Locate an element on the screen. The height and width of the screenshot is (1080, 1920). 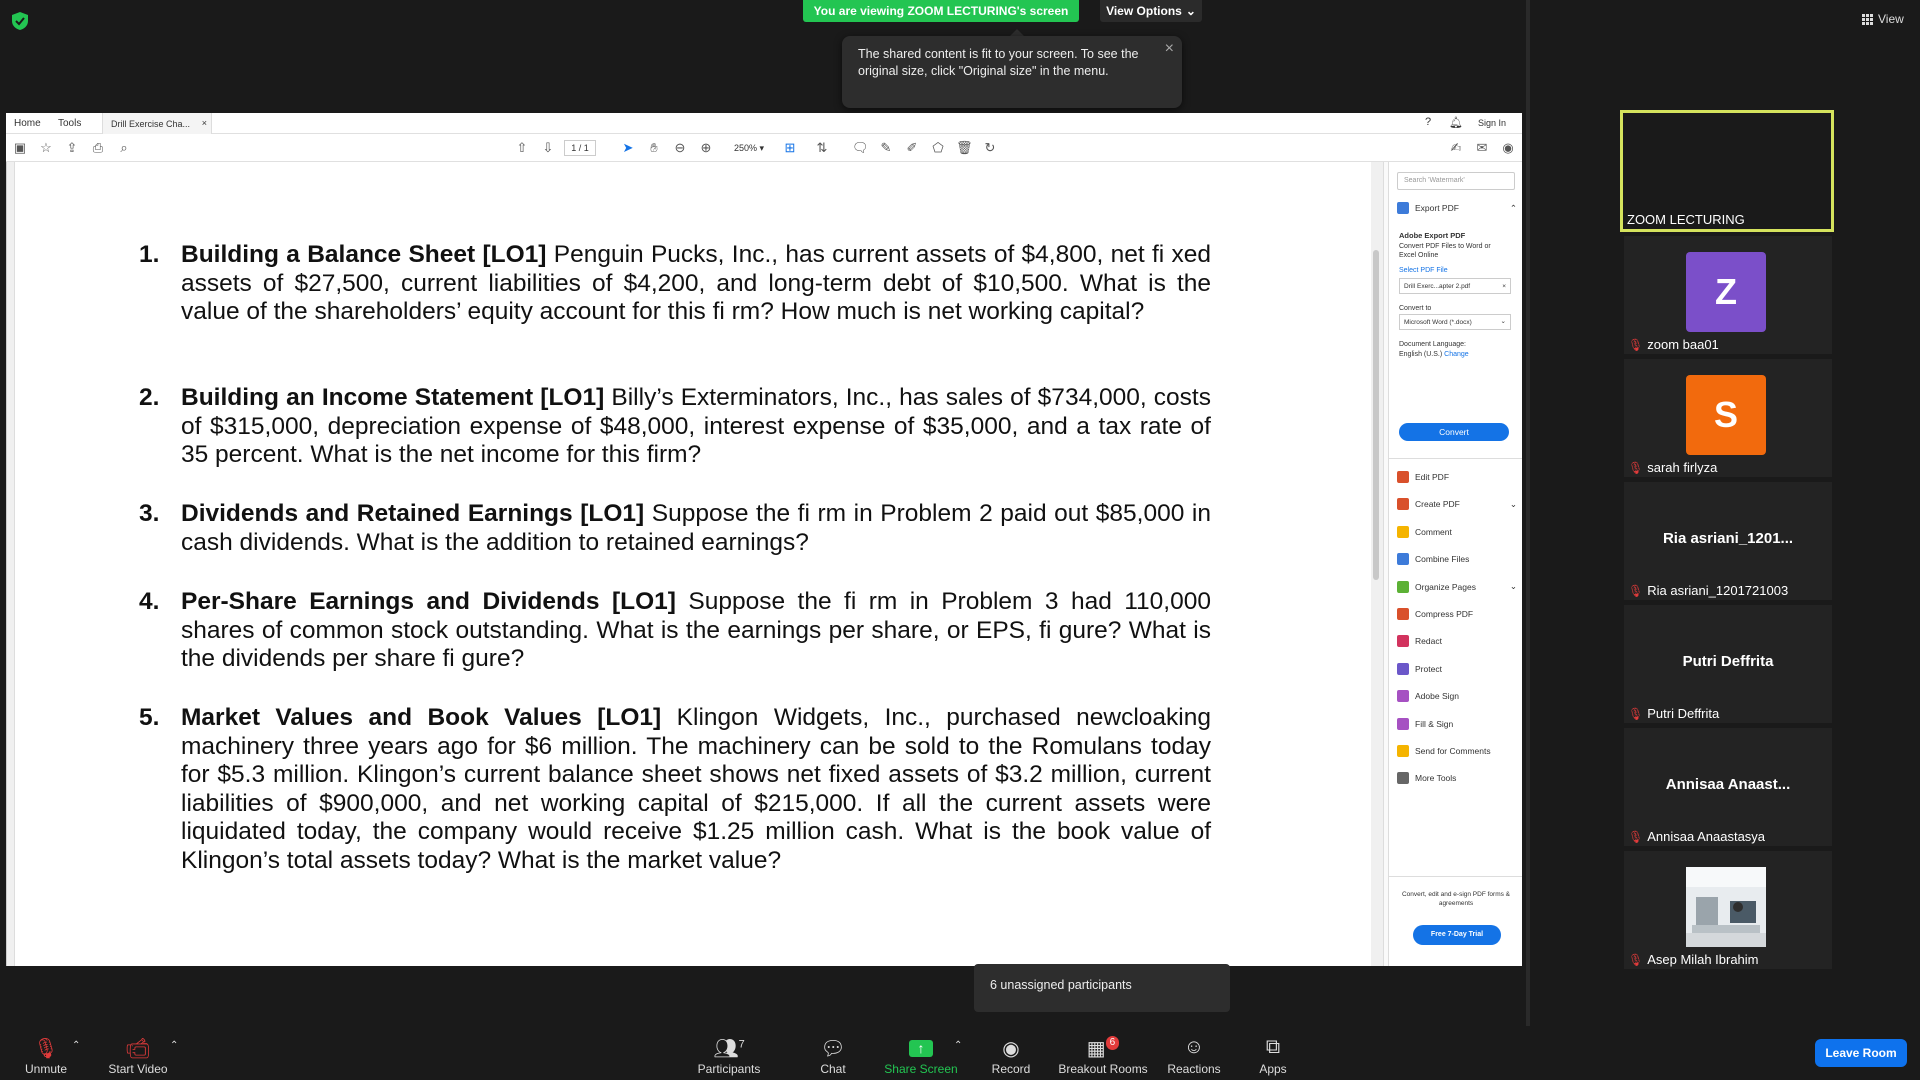
leave-room-button: Leave Room is located at coordinates (1861, 1053).